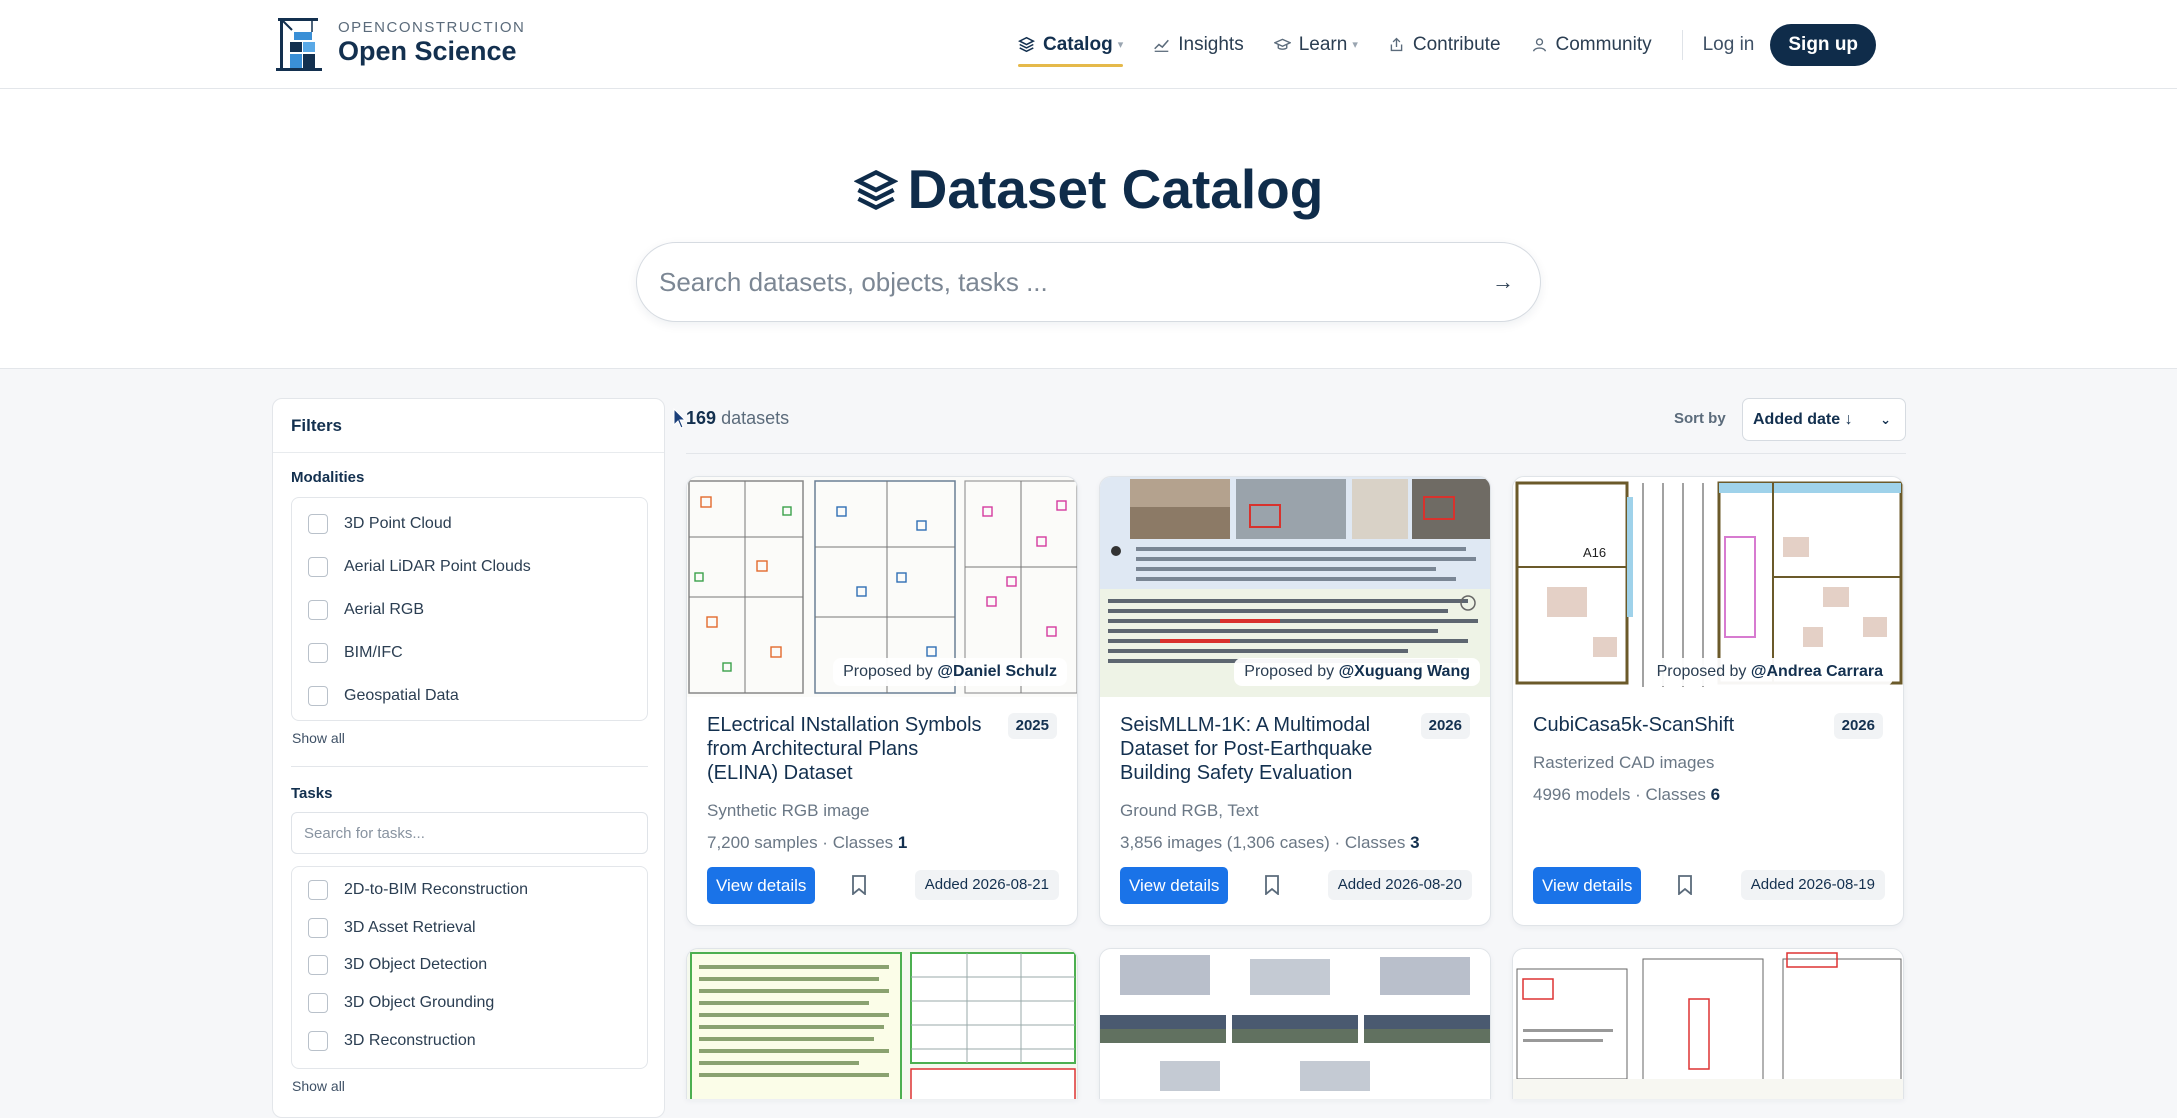 This screenshot has width=2177, height=1118. I want to click on modalities-show-all: Show all, so click(318, 738).